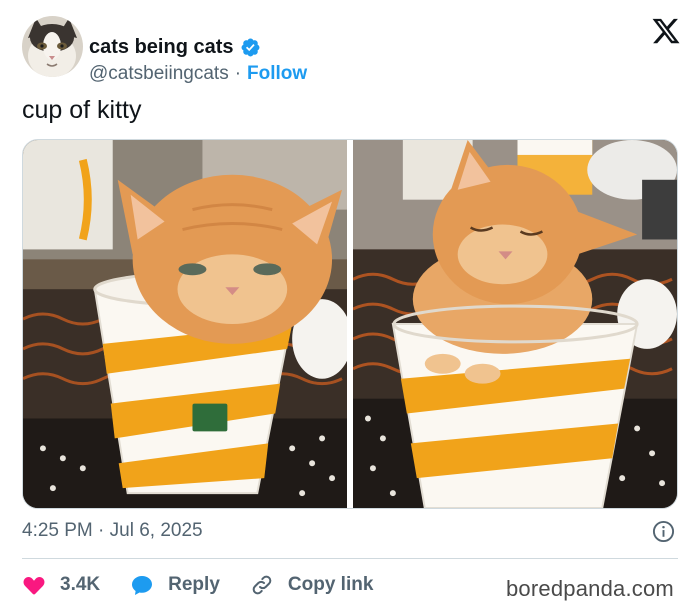 This screenshot has width=700, height=612. Describe the element at coordinates (142, 585) in the screenshot. I see `reply-bubble-icon` at that location.